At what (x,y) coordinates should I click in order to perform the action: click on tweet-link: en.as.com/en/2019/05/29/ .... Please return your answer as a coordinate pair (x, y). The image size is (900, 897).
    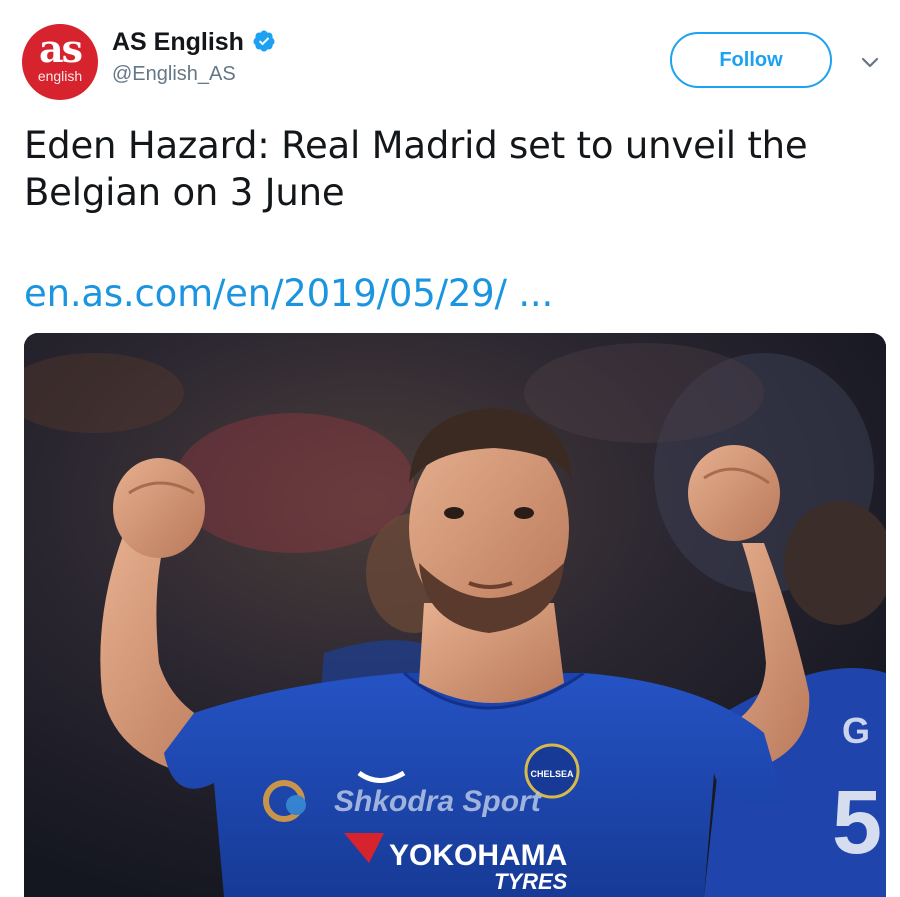
    Looking at the image, I should click on (288, 293).